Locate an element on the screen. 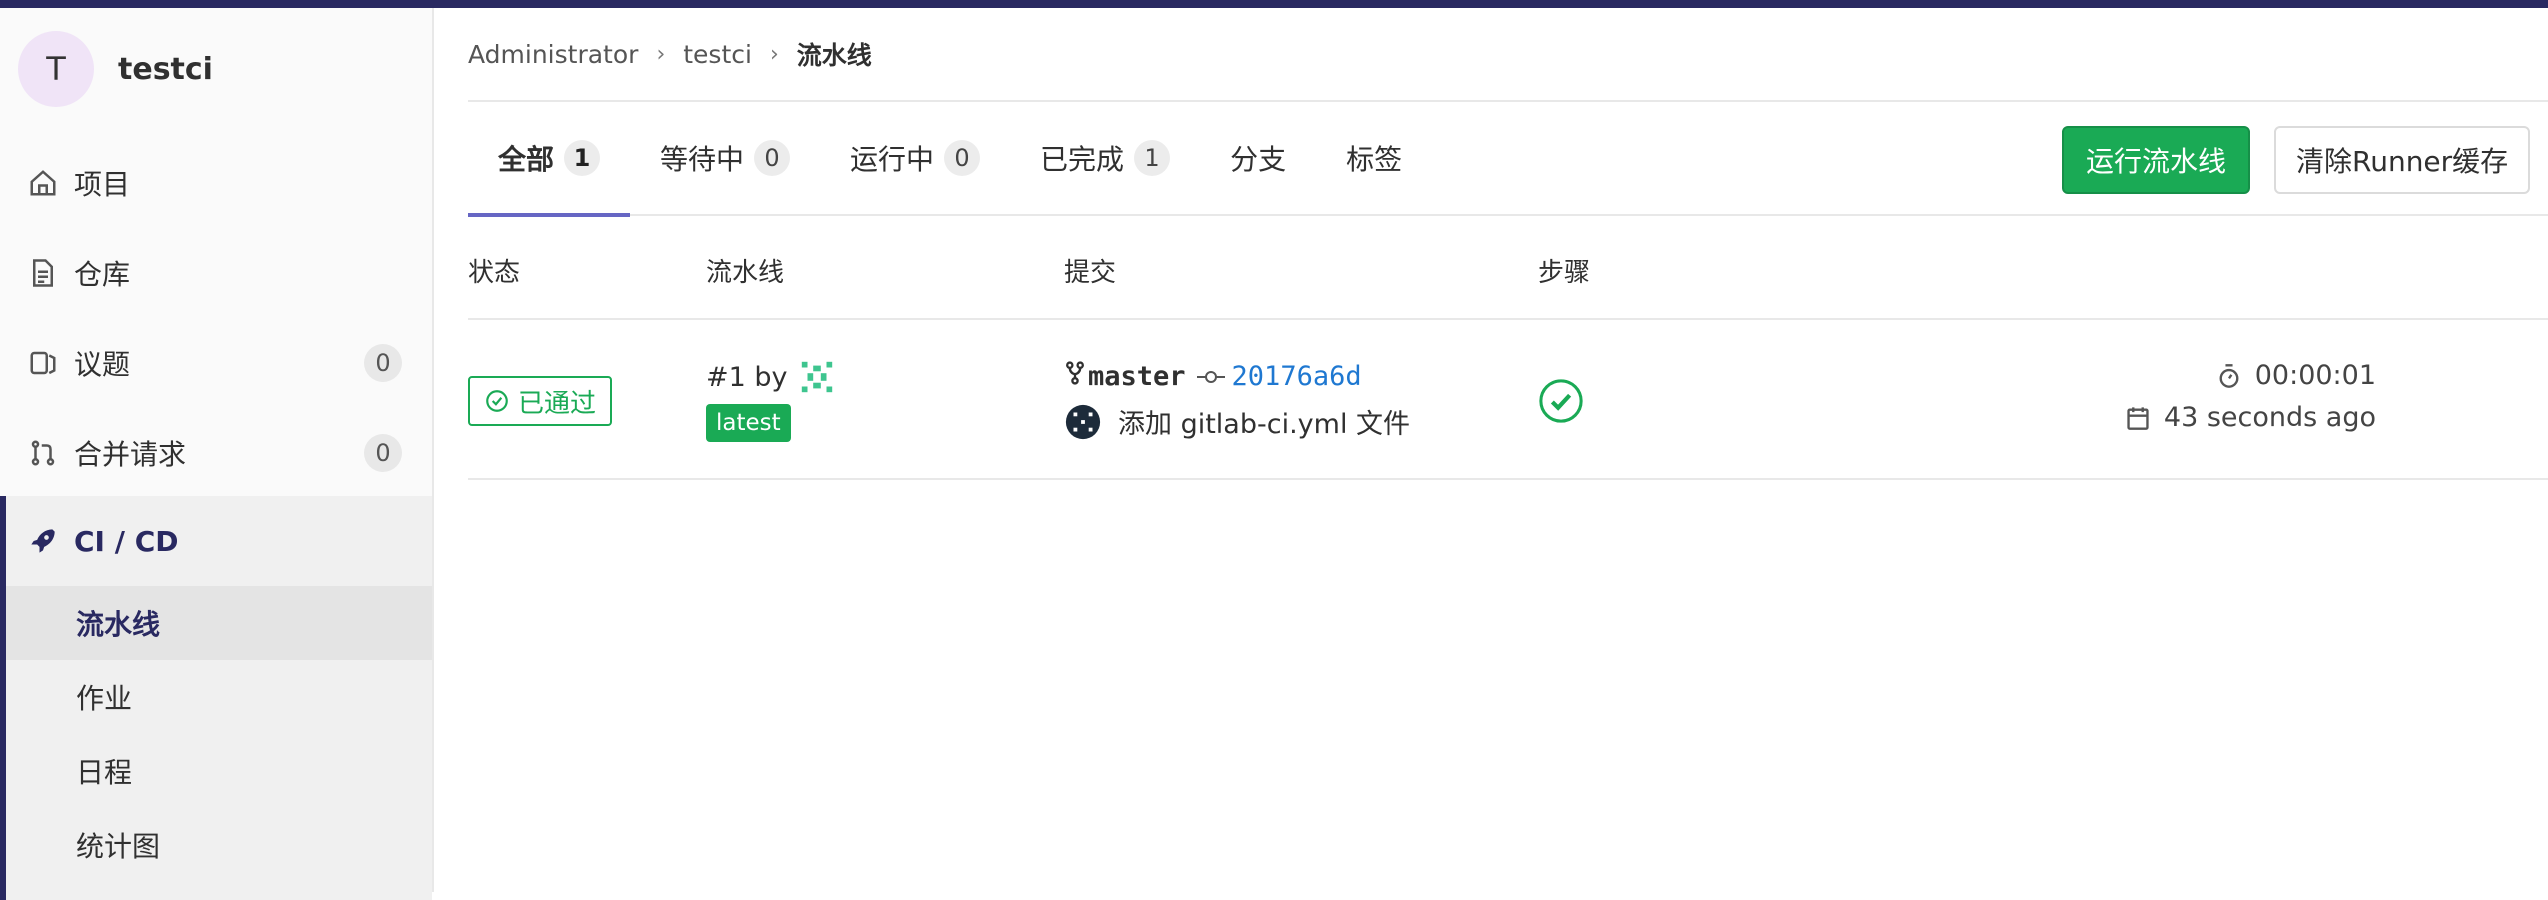  top-navbar is located at coordinates (1274, 4).